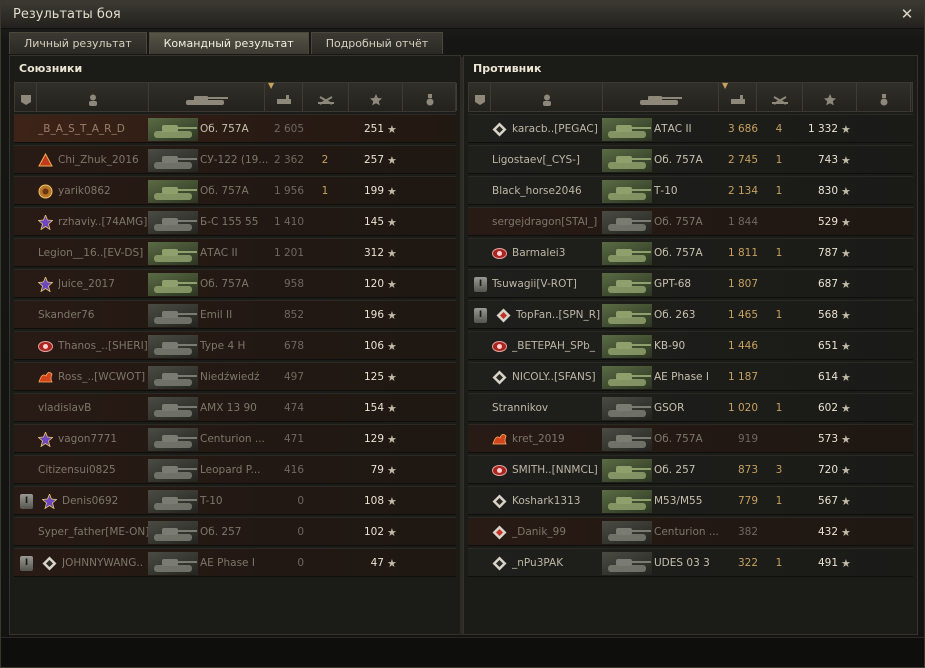 The width and height of the screenshot is (925, 668). Describe the element at coordinates (678, 160) in the screenshot. I see `vehicle-name: Об. 757А` at that location.